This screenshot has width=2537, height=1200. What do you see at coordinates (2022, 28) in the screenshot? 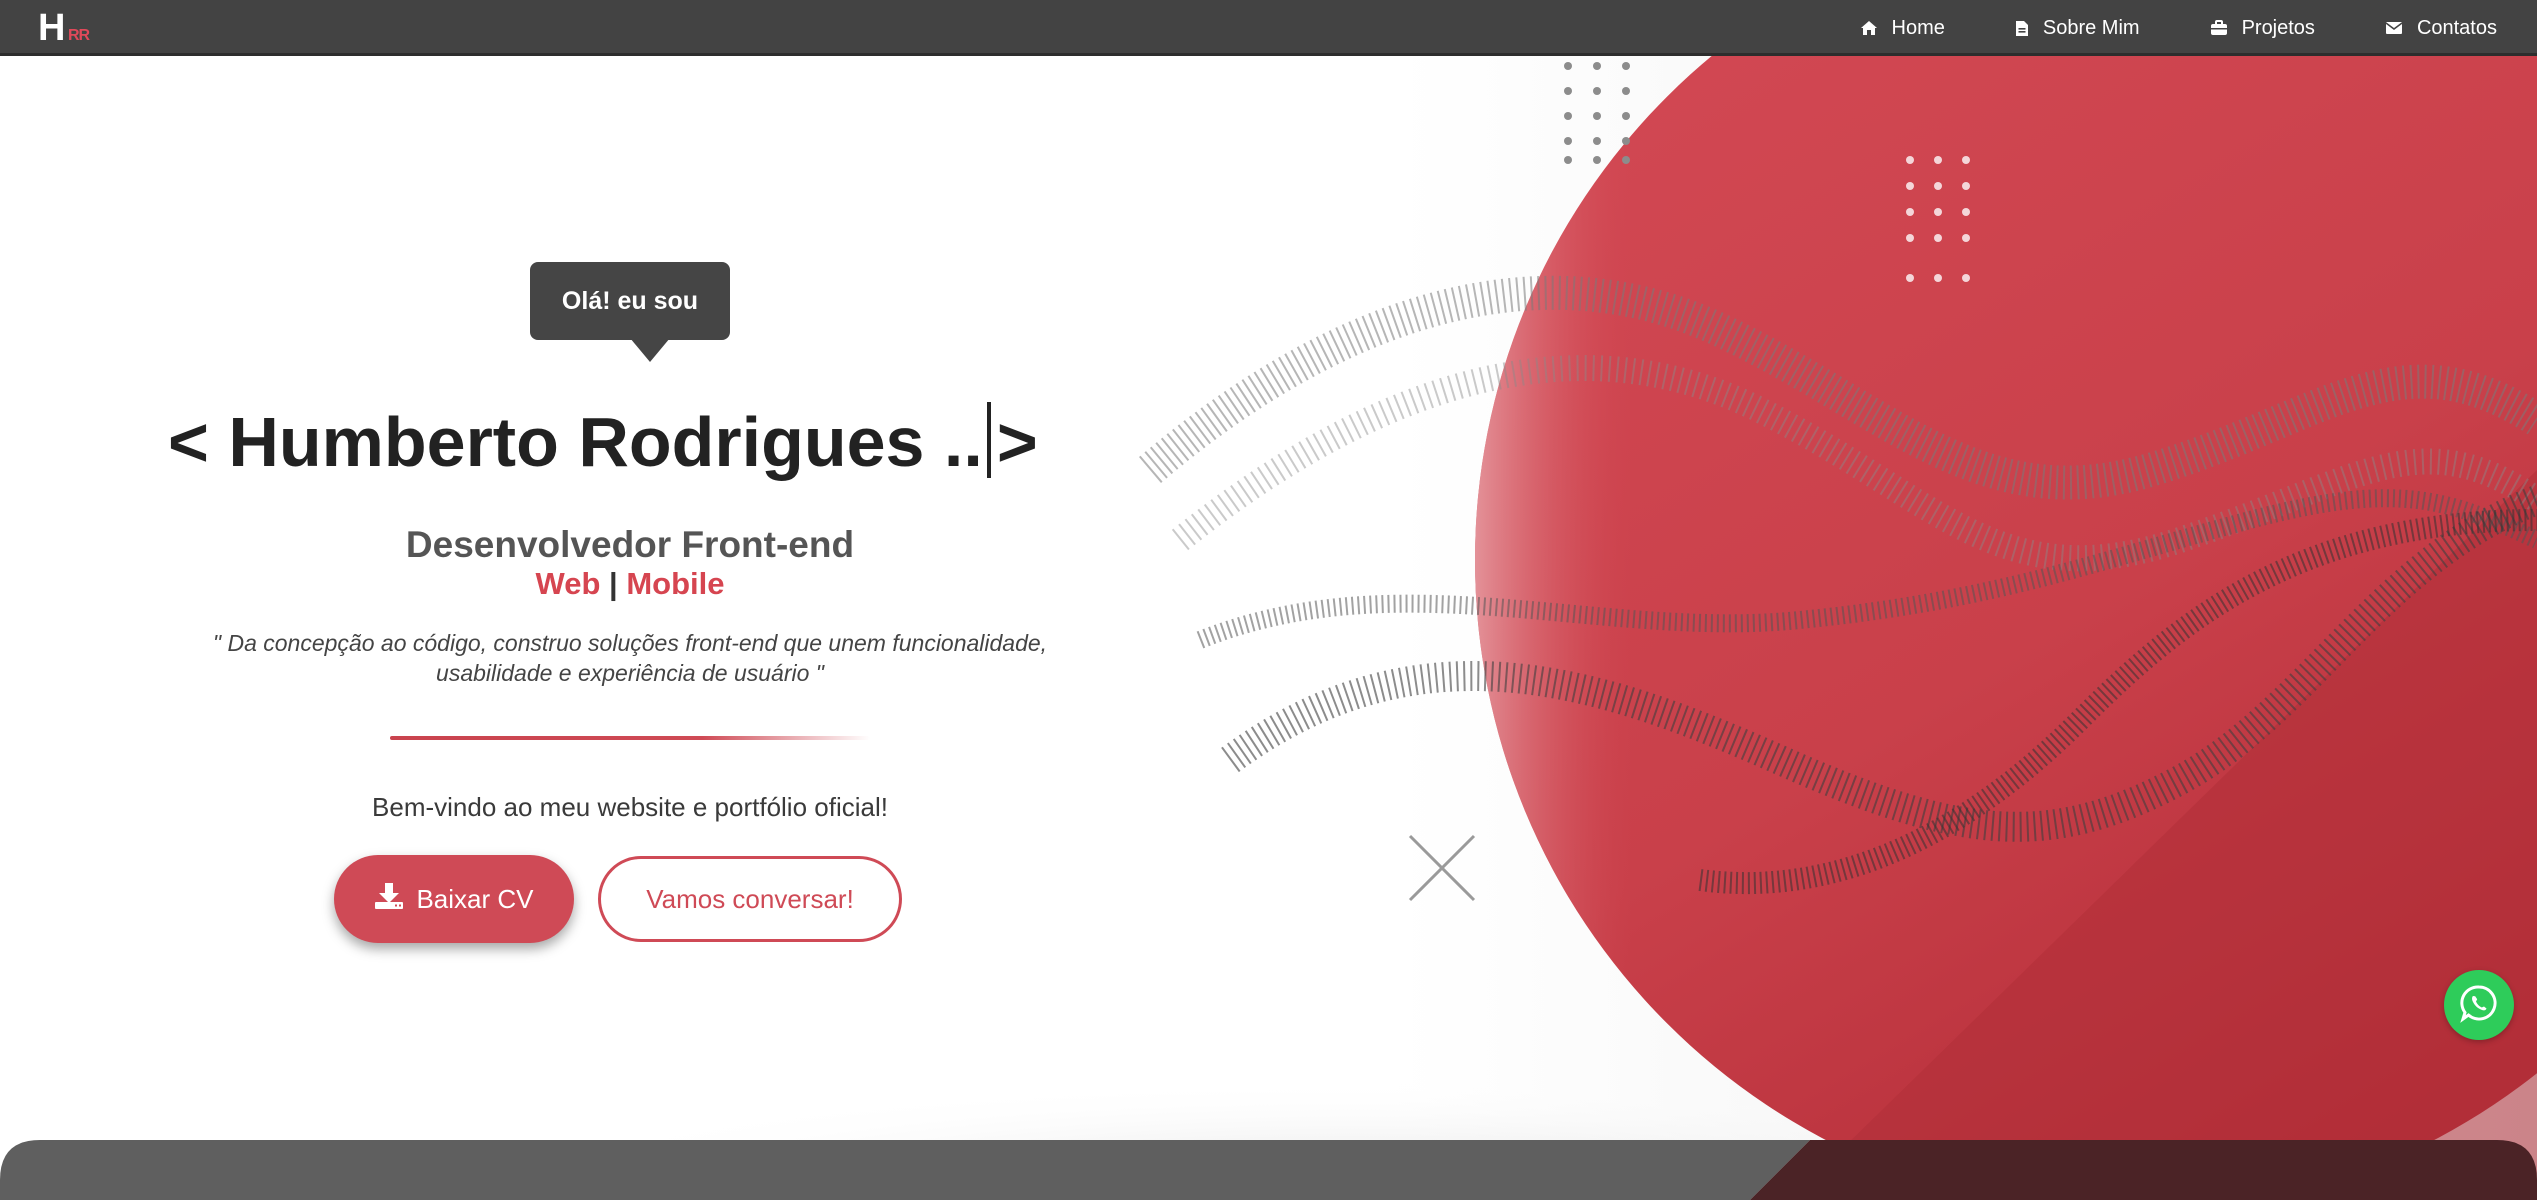
I see `file-icon` at bounding box center [2022, 28].